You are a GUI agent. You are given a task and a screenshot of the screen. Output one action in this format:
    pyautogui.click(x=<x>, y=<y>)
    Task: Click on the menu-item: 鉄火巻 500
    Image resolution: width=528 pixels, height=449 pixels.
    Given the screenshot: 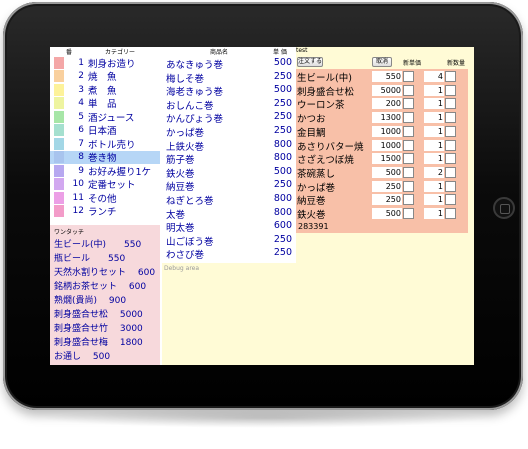 What is the action you would take?
    pyautogui.click(x=229, y=173)
    